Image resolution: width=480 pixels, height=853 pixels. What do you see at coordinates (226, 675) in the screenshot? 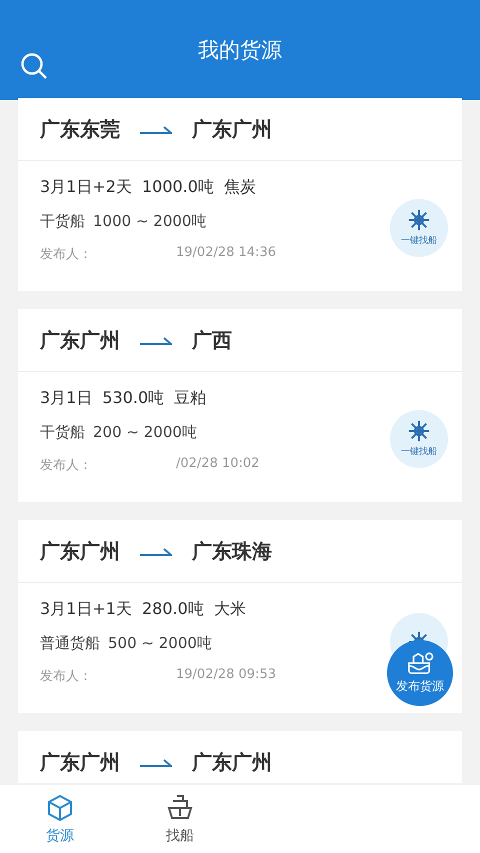
I see `publish-time: 19/02/28 09:53` at bounding box center [226, 675].